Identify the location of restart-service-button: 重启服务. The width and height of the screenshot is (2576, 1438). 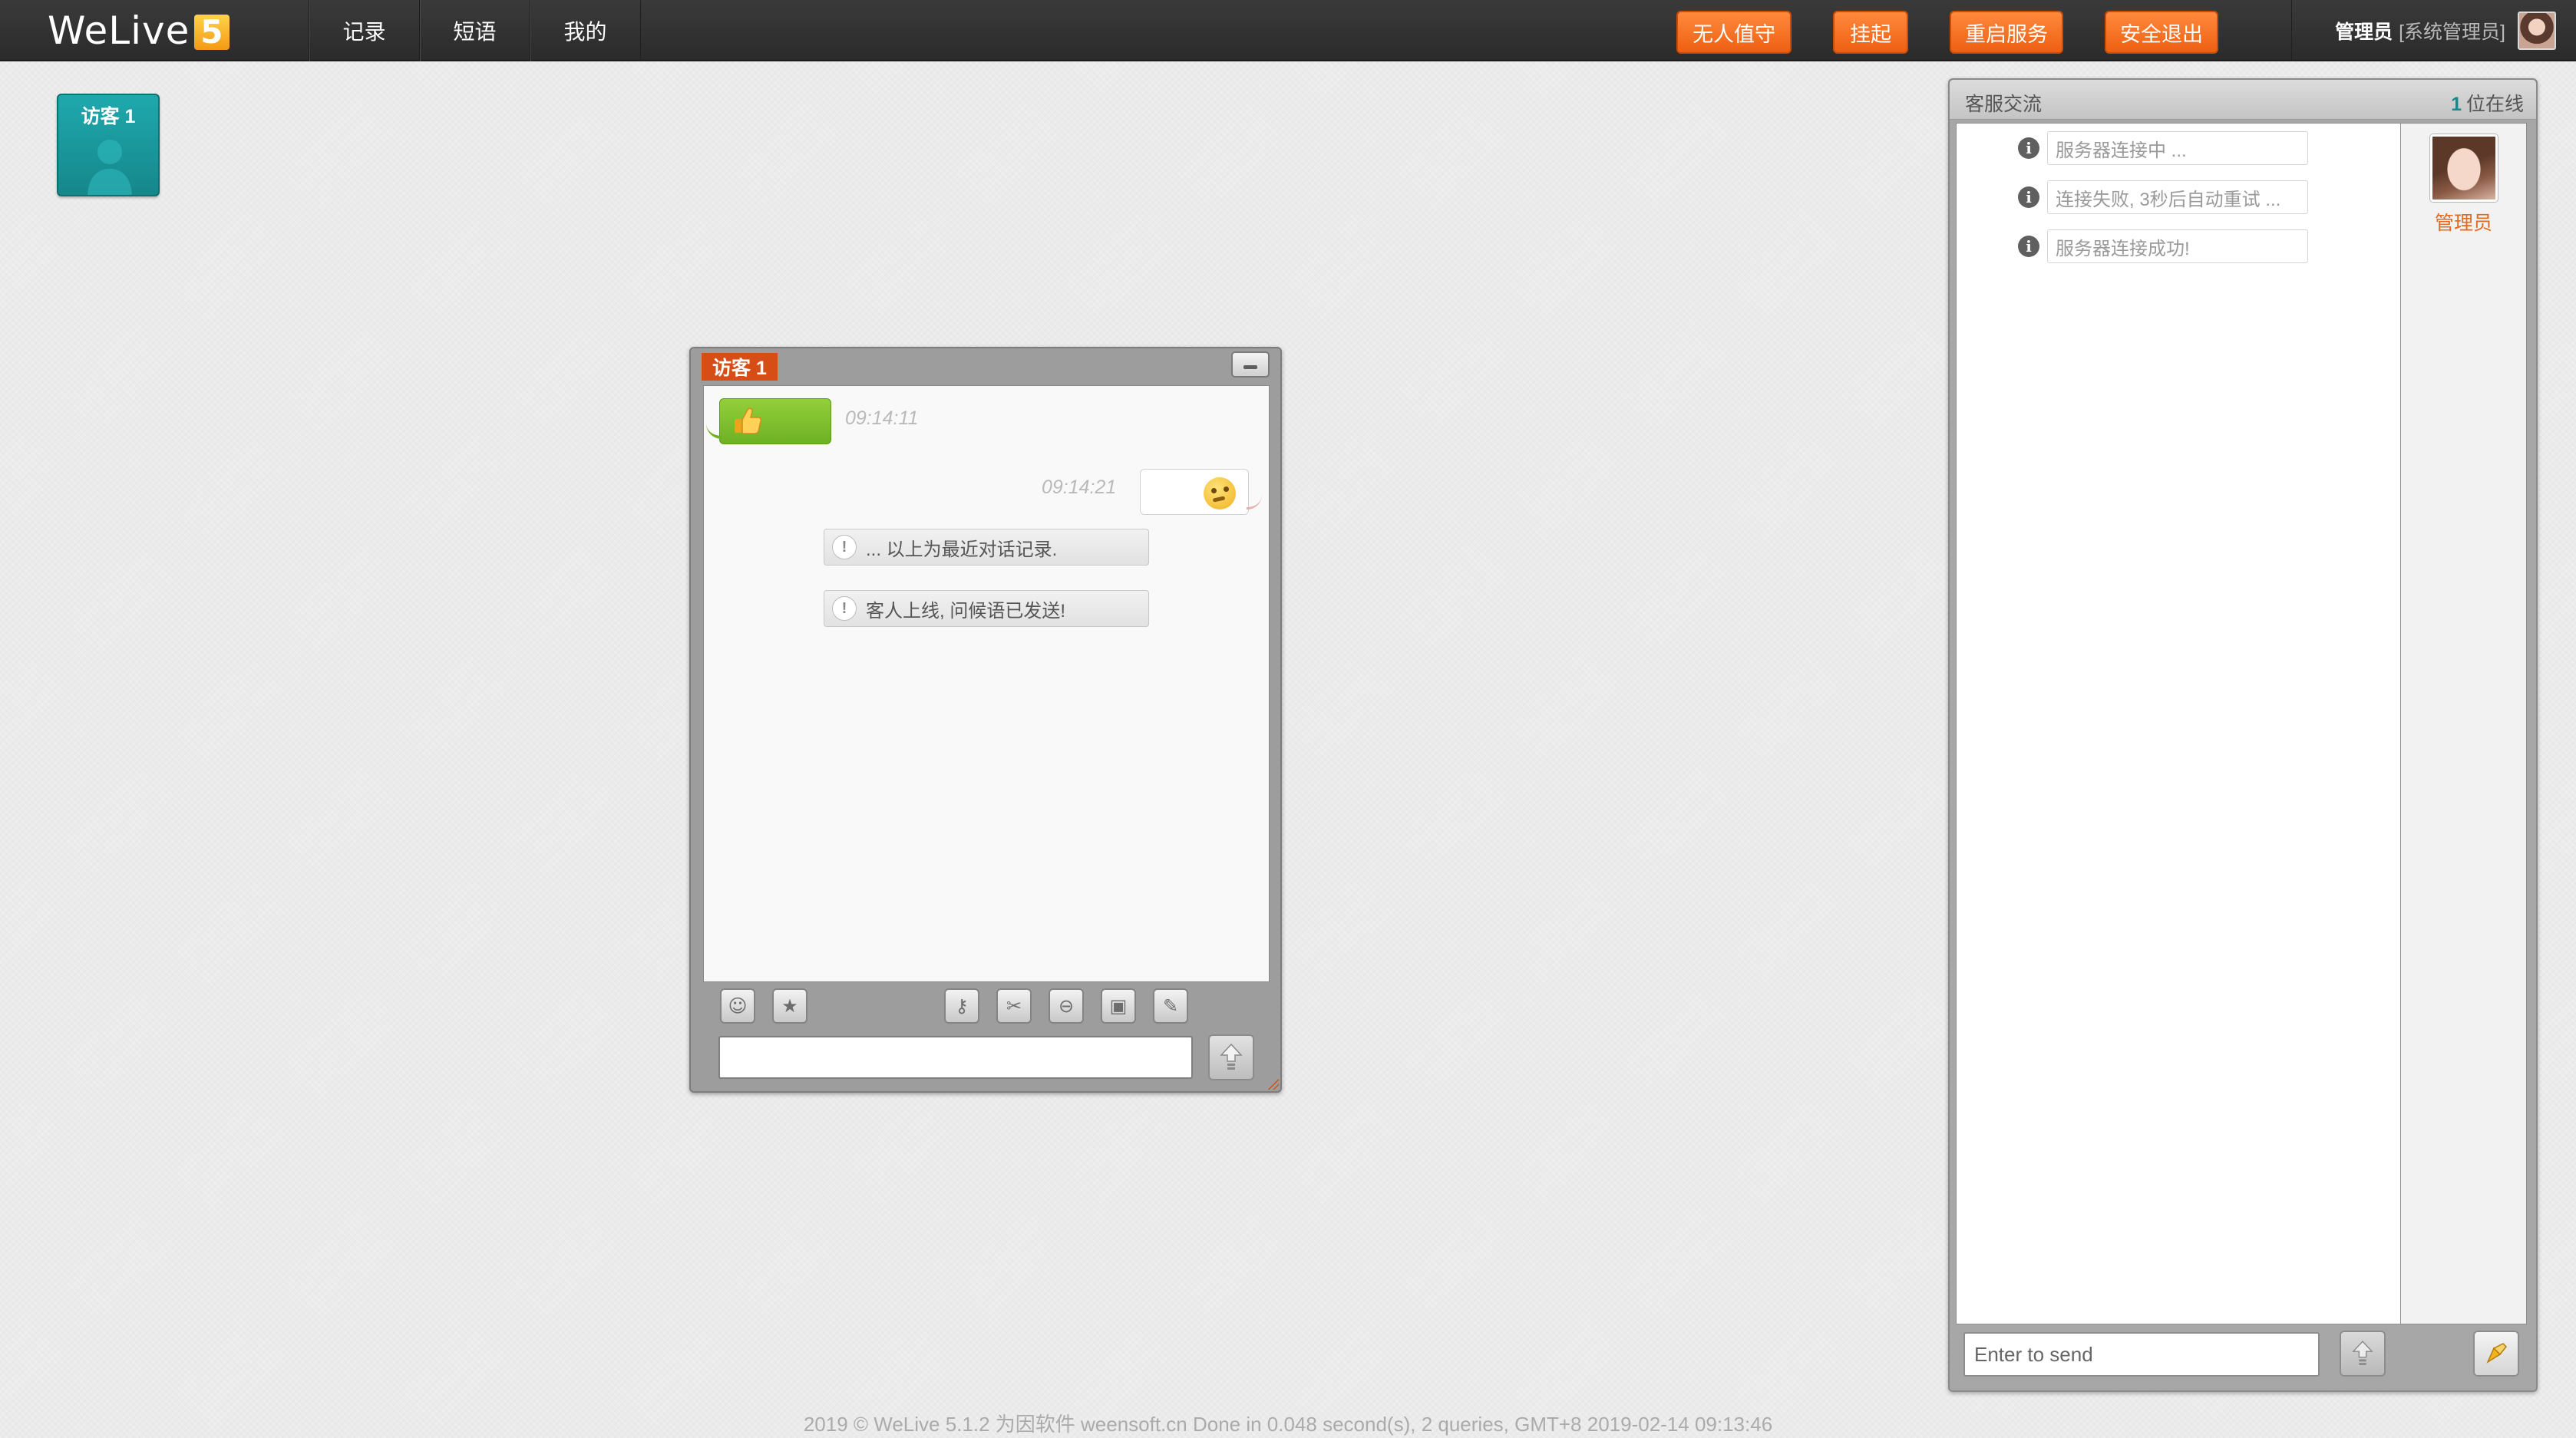
(2006, 32).